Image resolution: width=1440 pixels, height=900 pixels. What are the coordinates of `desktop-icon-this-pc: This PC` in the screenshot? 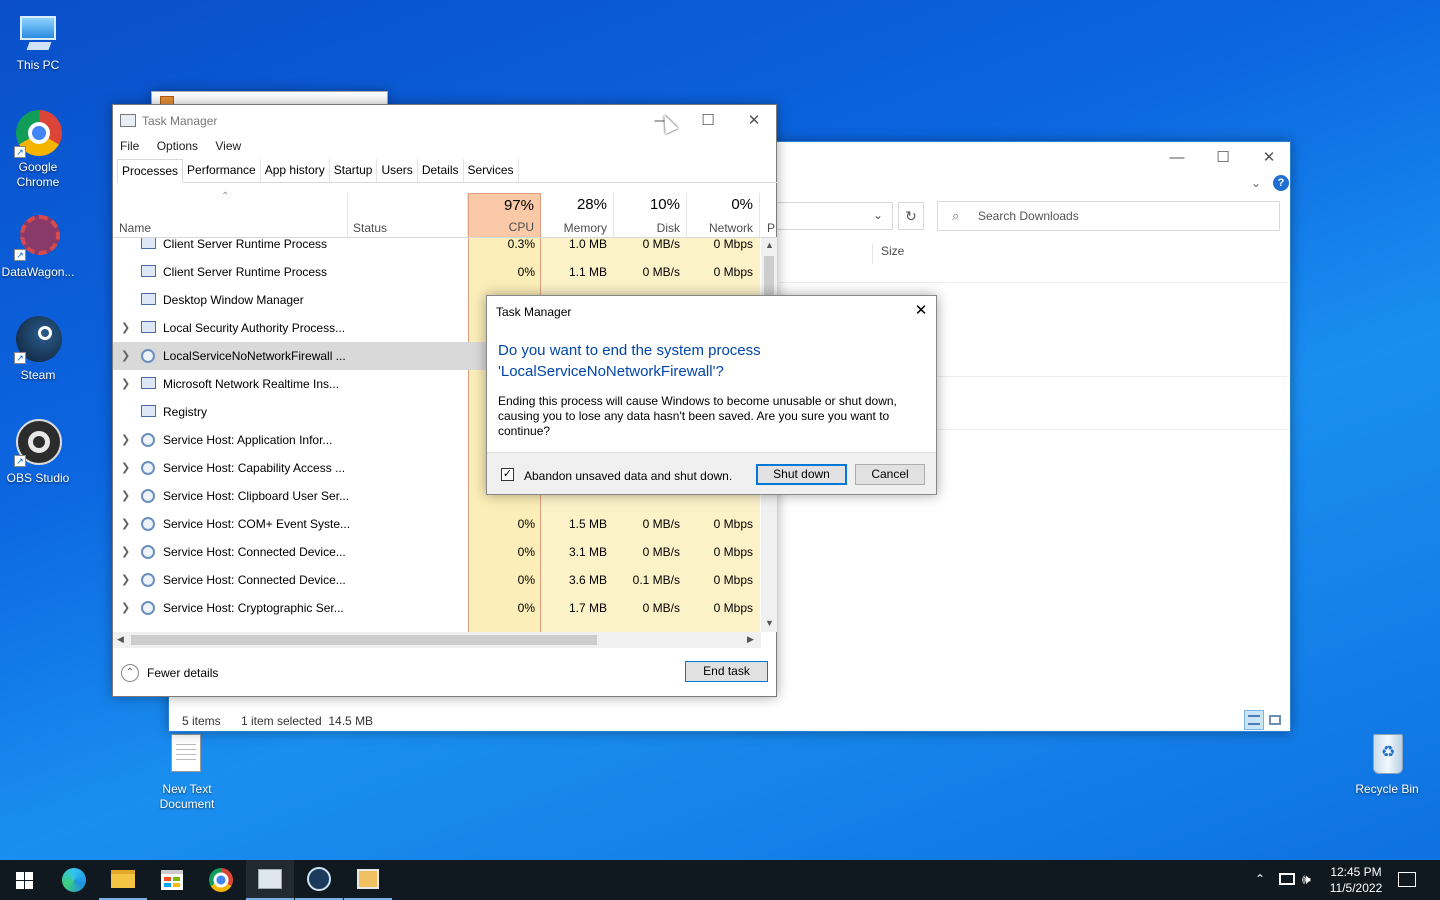 It's located at (38, 41).